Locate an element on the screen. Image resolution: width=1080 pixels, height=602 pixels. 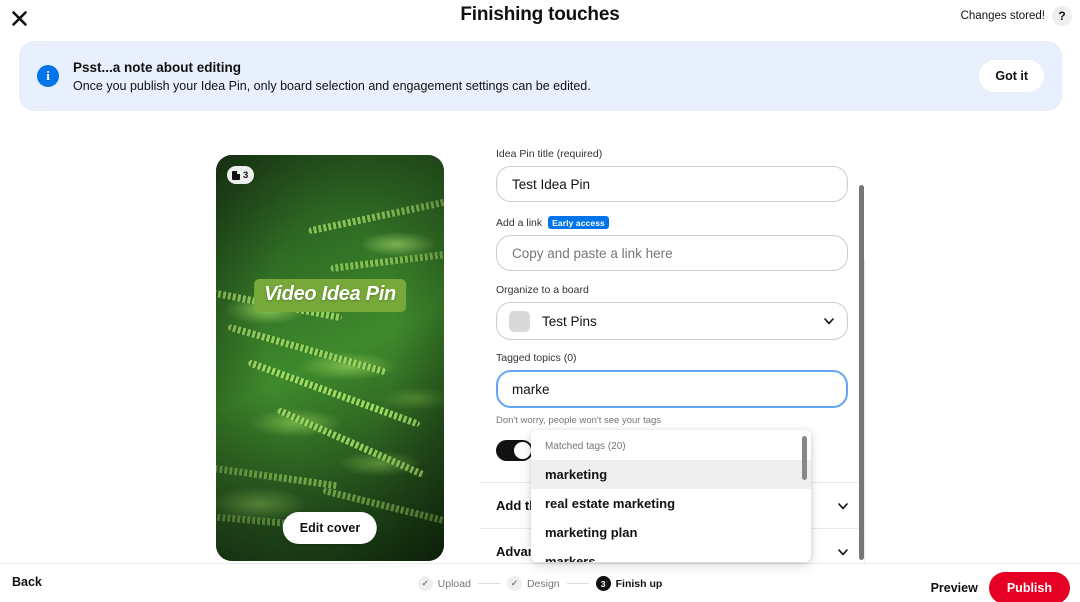
preview-vignette is located at coordinates (330, 358).